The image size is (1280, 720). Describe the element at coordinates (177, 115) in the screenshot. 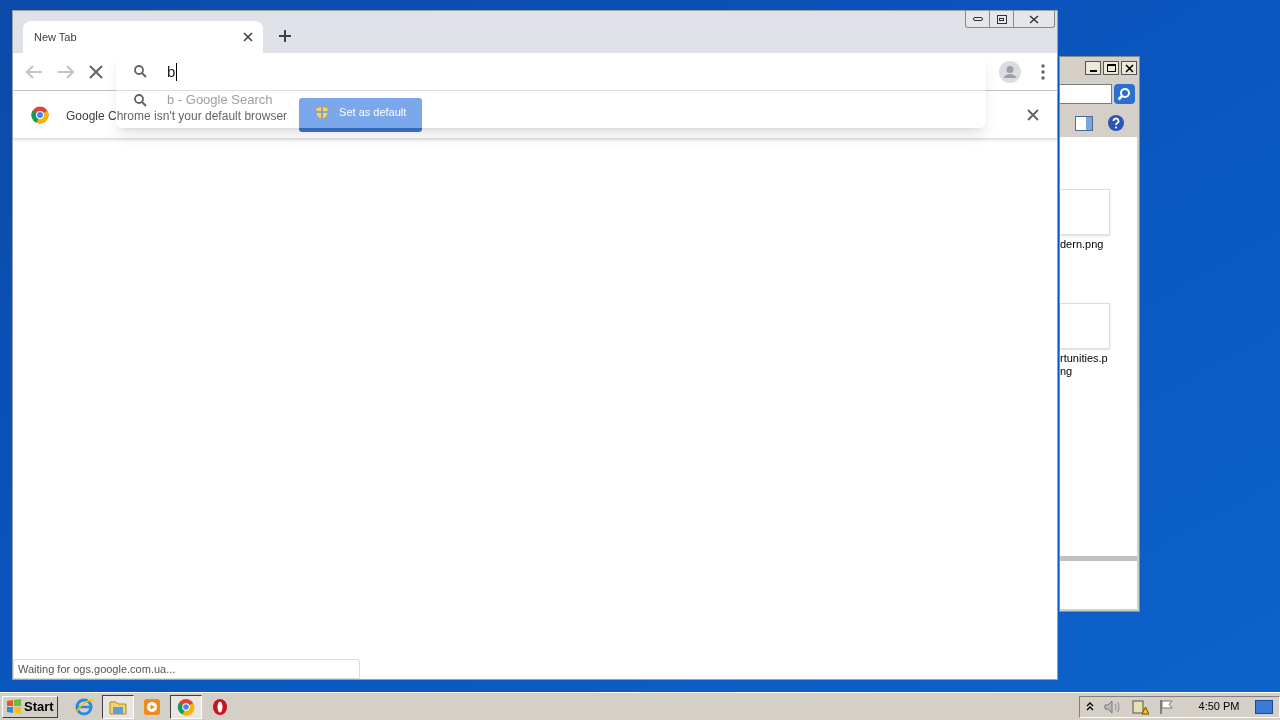

I see `infobar-message: Google Chrome isn't your default browser` at that location.